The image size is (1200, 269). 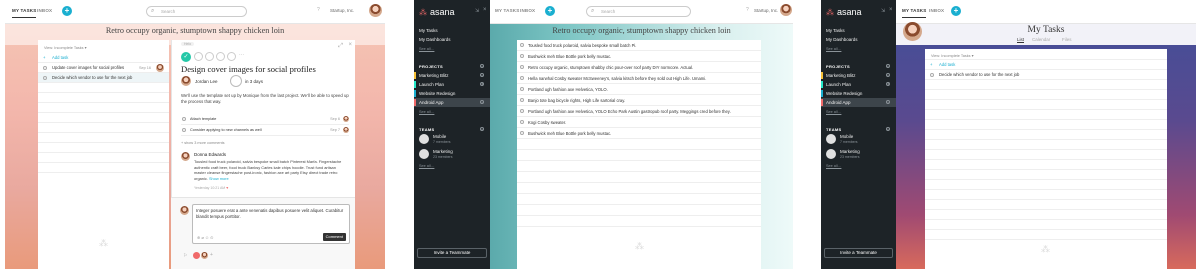 What do you see at coordinates (435, 39) in the screenshot?
I see `sidebar-item-my-dashboards: My Dashboards` at bounding box center [435, 39].